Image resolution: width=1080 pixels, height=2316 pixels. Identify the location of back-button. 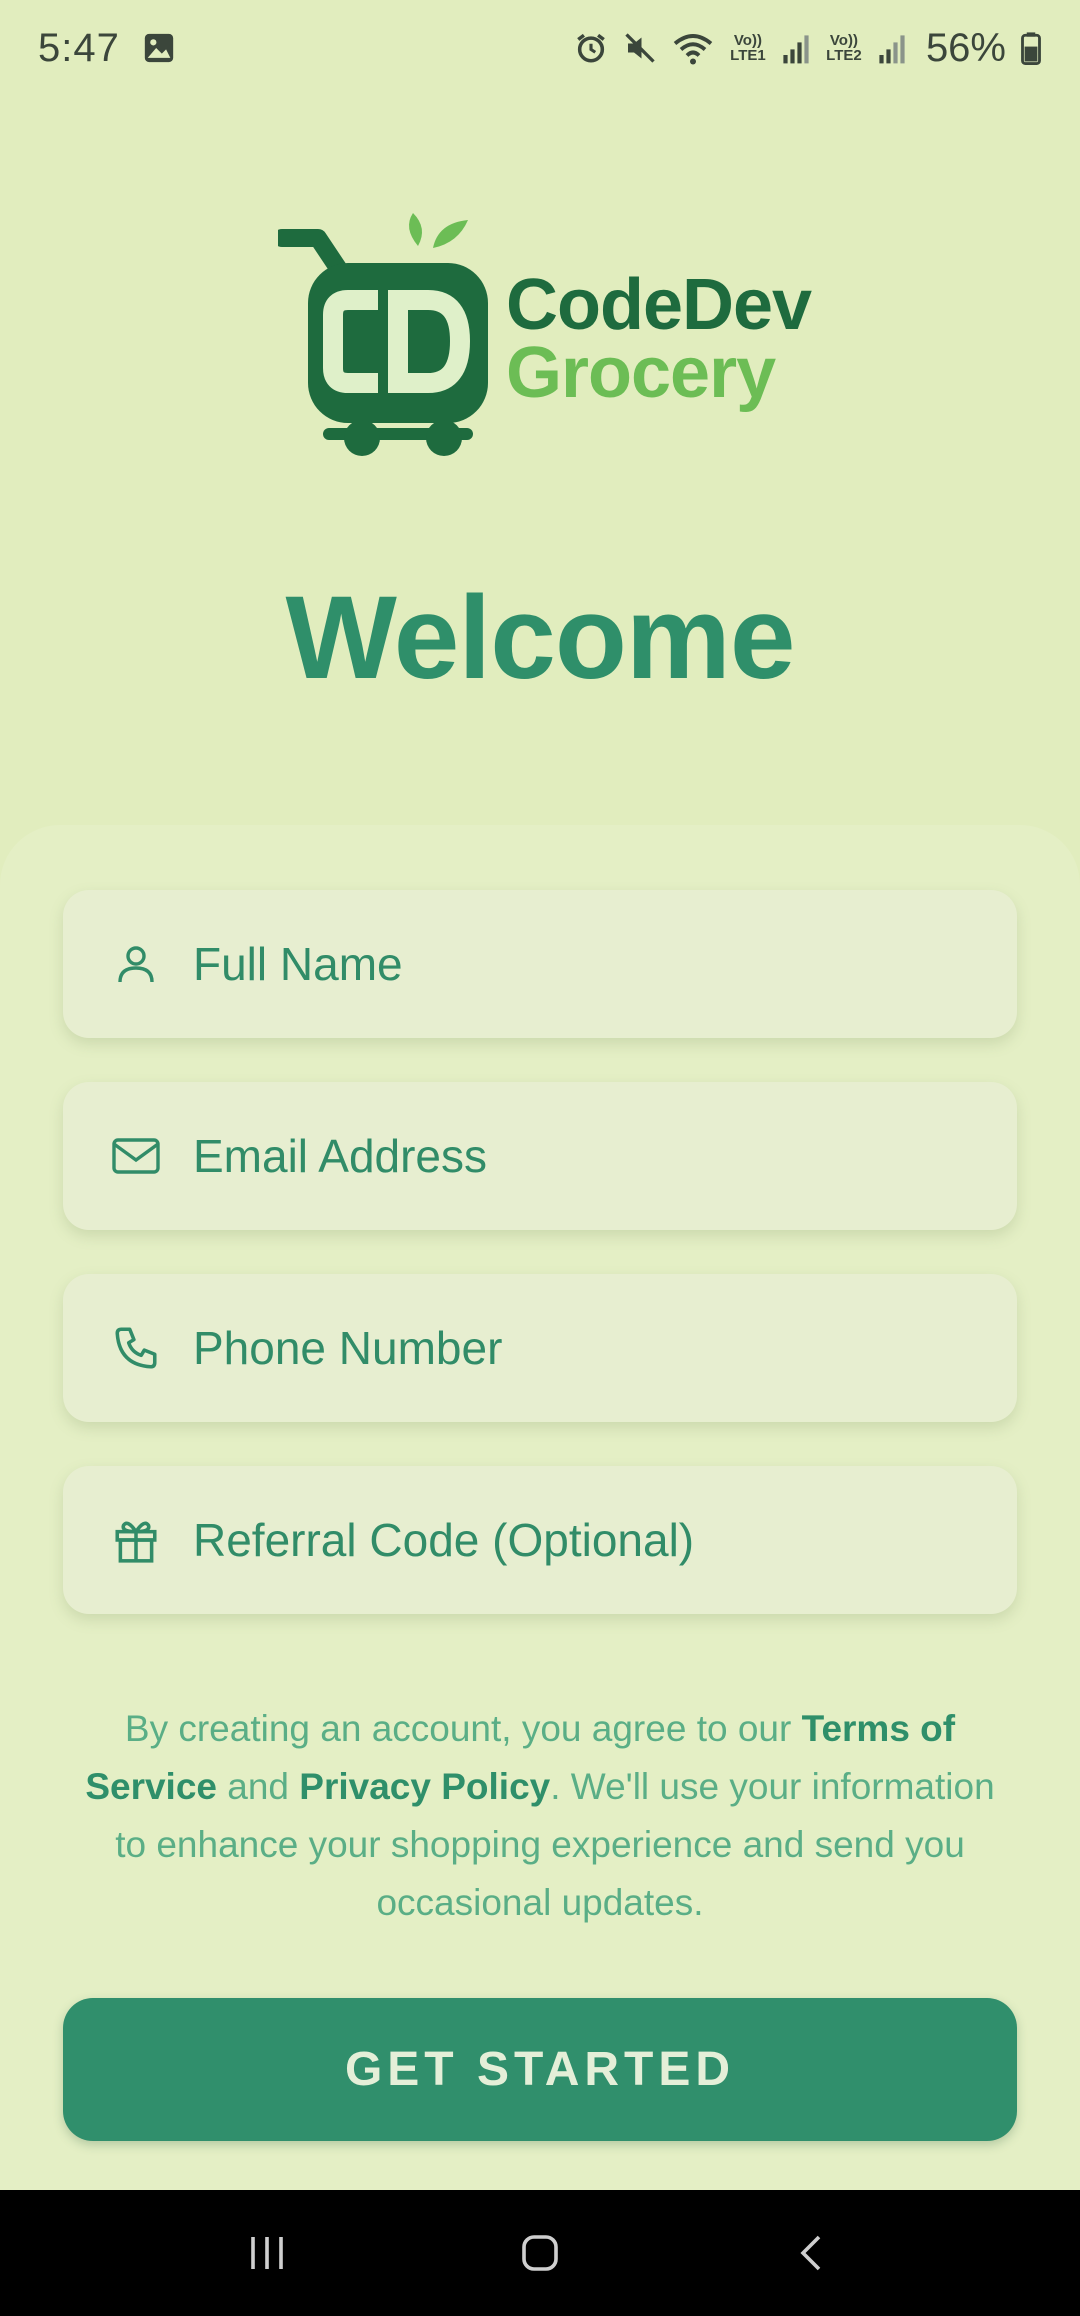
(813, 2253).